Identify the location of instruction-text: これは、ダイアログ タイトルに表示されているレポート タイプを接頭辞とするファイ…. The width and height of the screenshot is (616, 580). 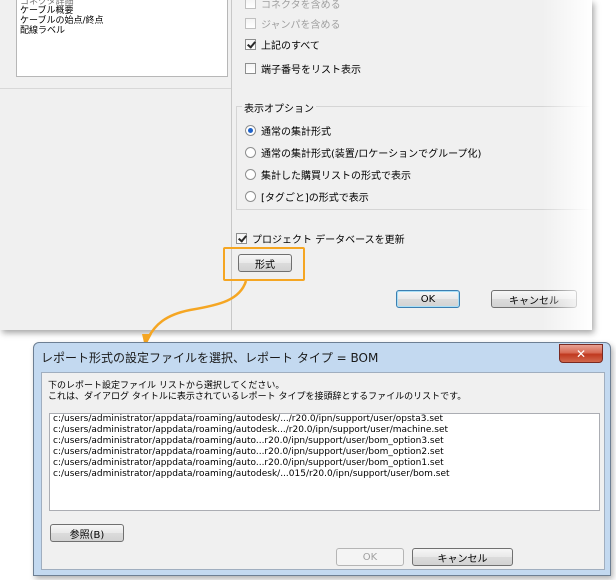
(257, 397).